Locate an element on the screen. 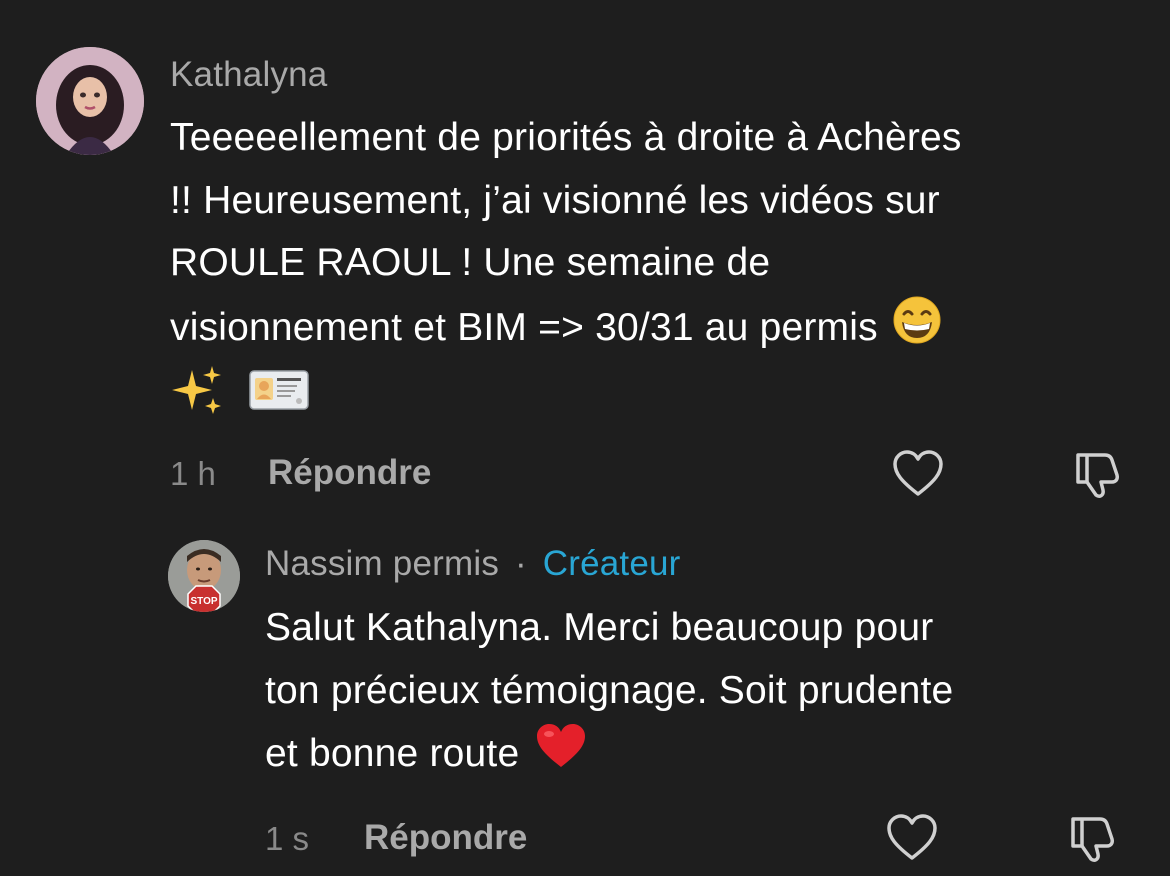  comment-timestamp: 1 h is located at coordinates (193, 473).